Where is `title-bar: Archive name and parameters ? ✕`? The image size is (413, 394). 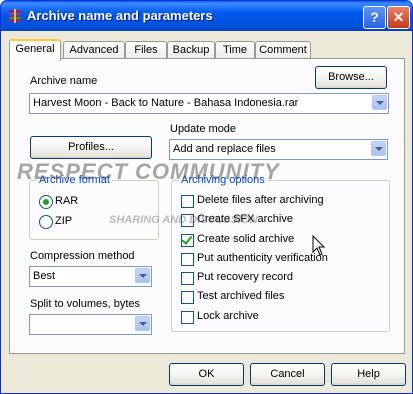
title-bar: Archive name and parameters ? ✕ is located at coordinates (206, 16).